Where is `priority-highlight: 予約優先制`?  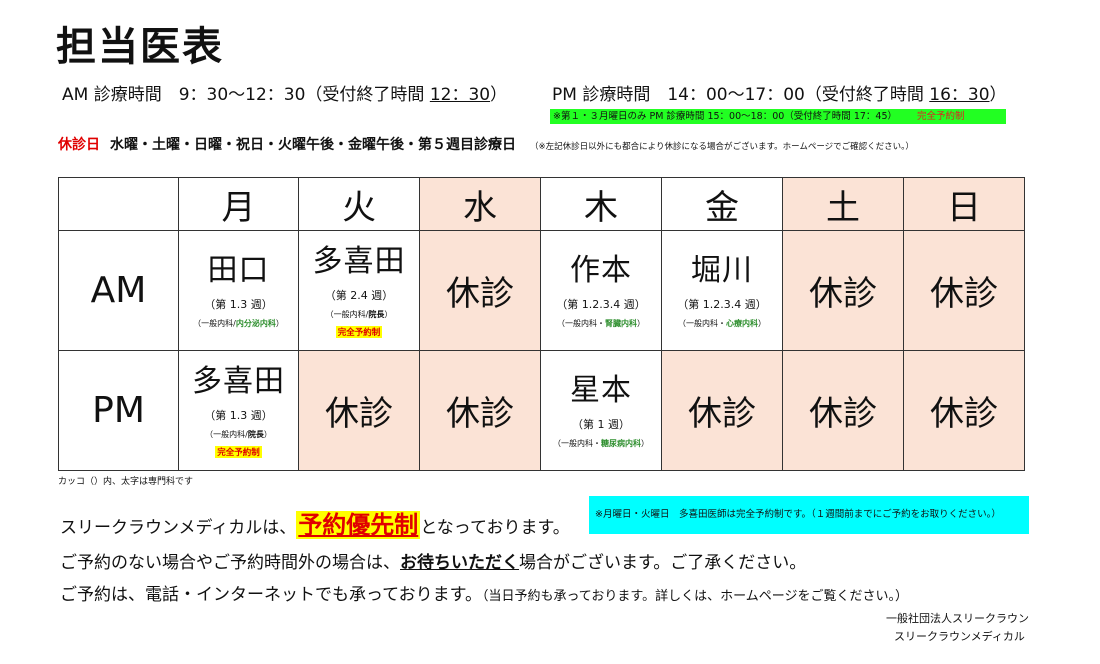 priority-highlight: 予約優先制 is located at coordinates (358, 525).